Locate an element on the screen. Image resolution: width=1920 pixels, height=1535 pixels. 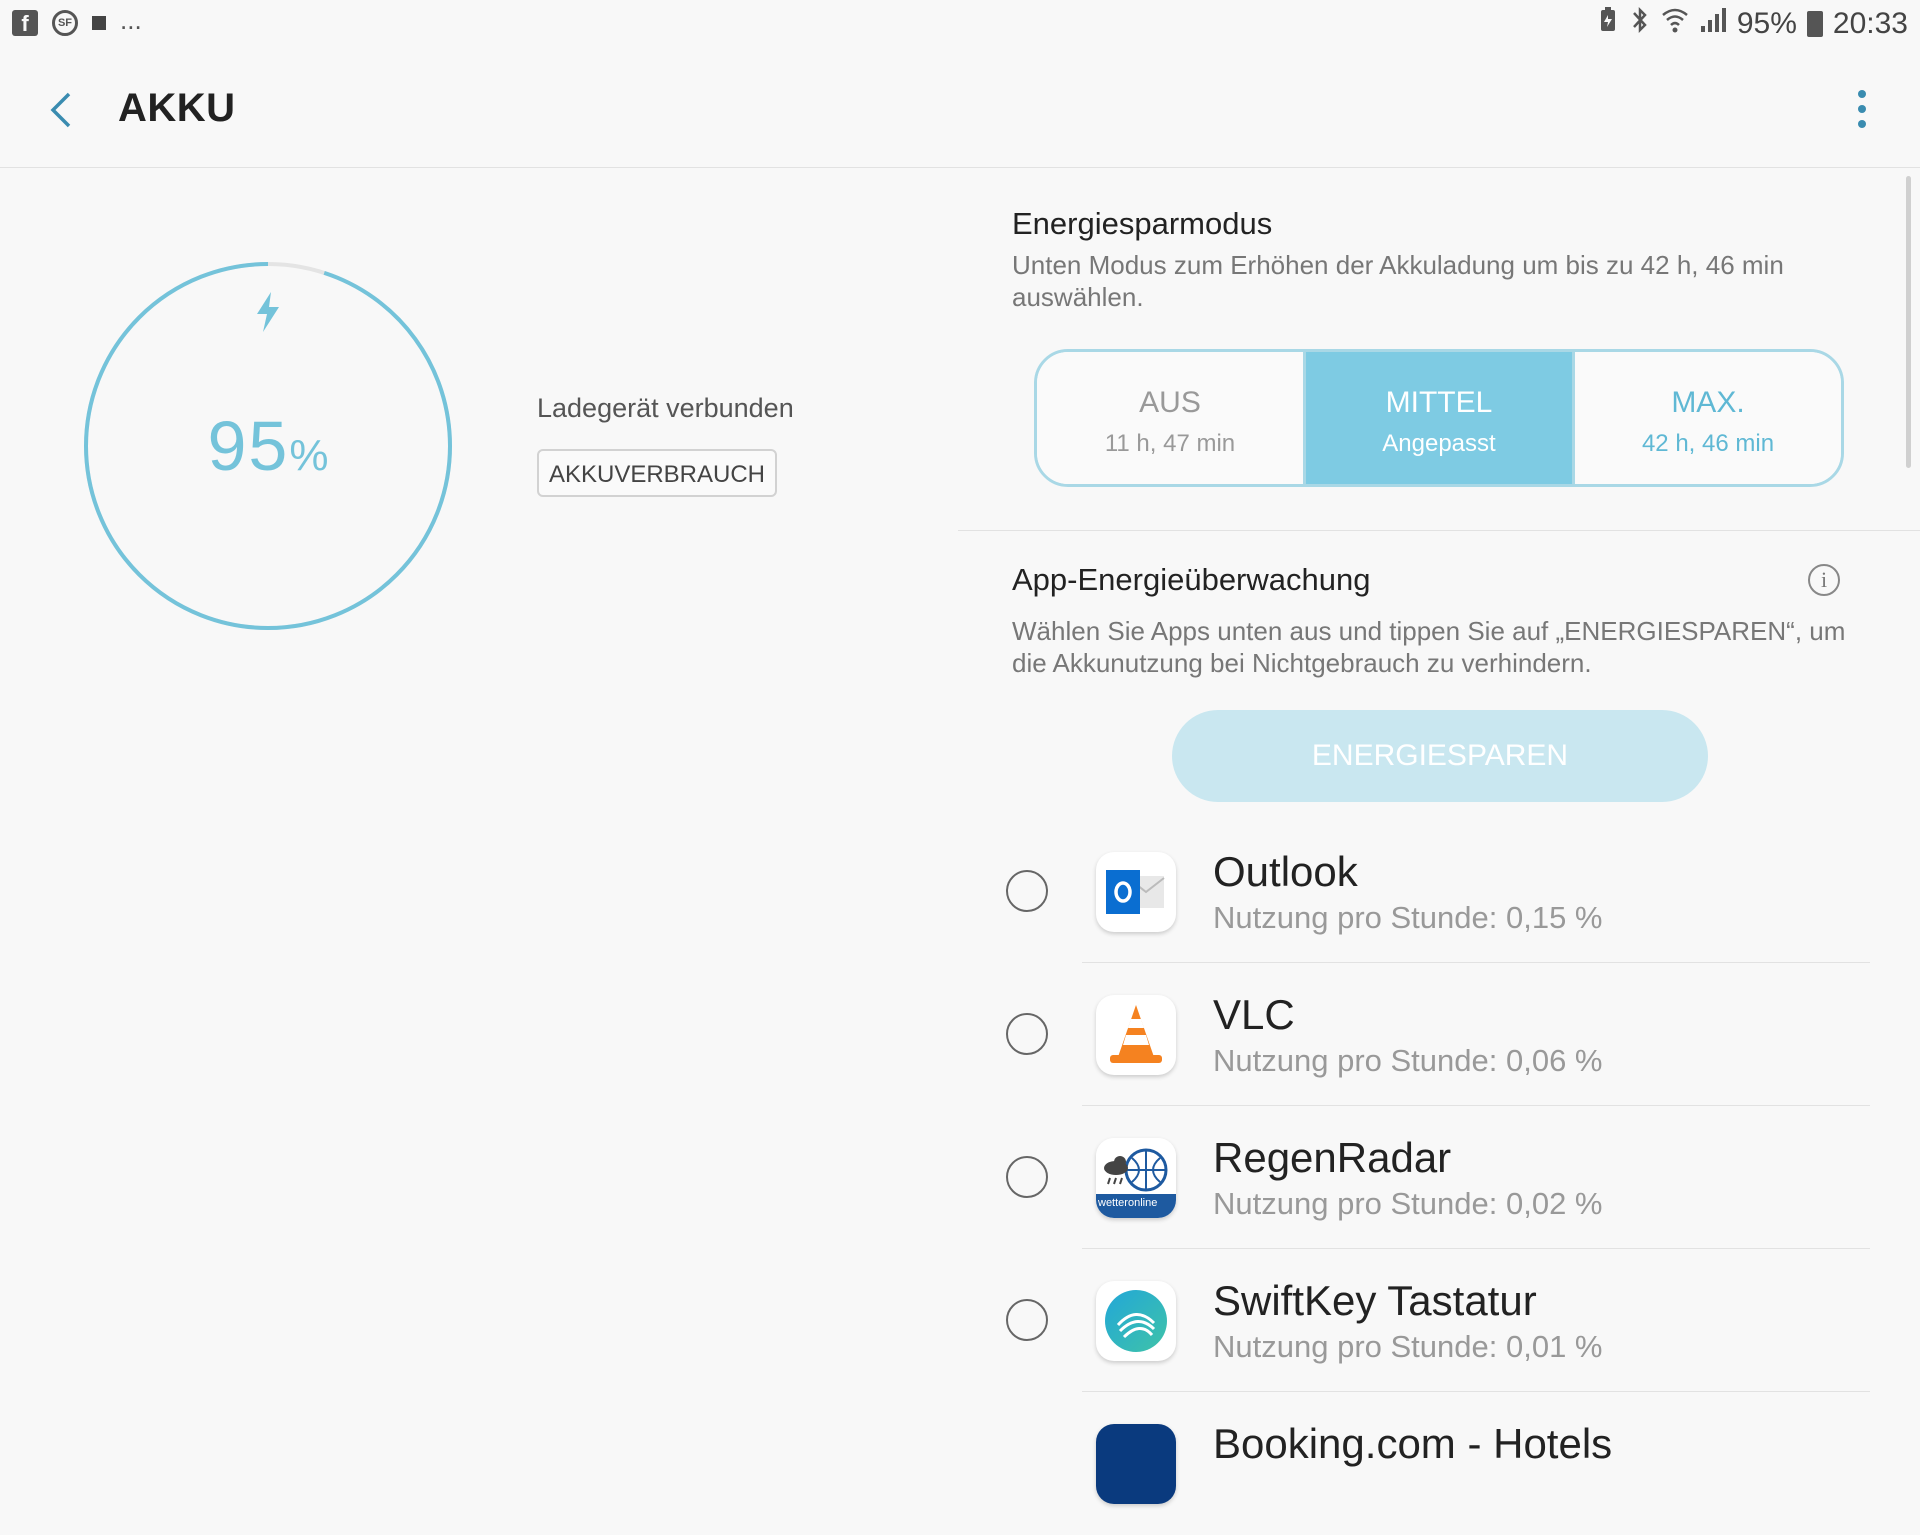
scrollbar is located at coordinates (1908, 322).